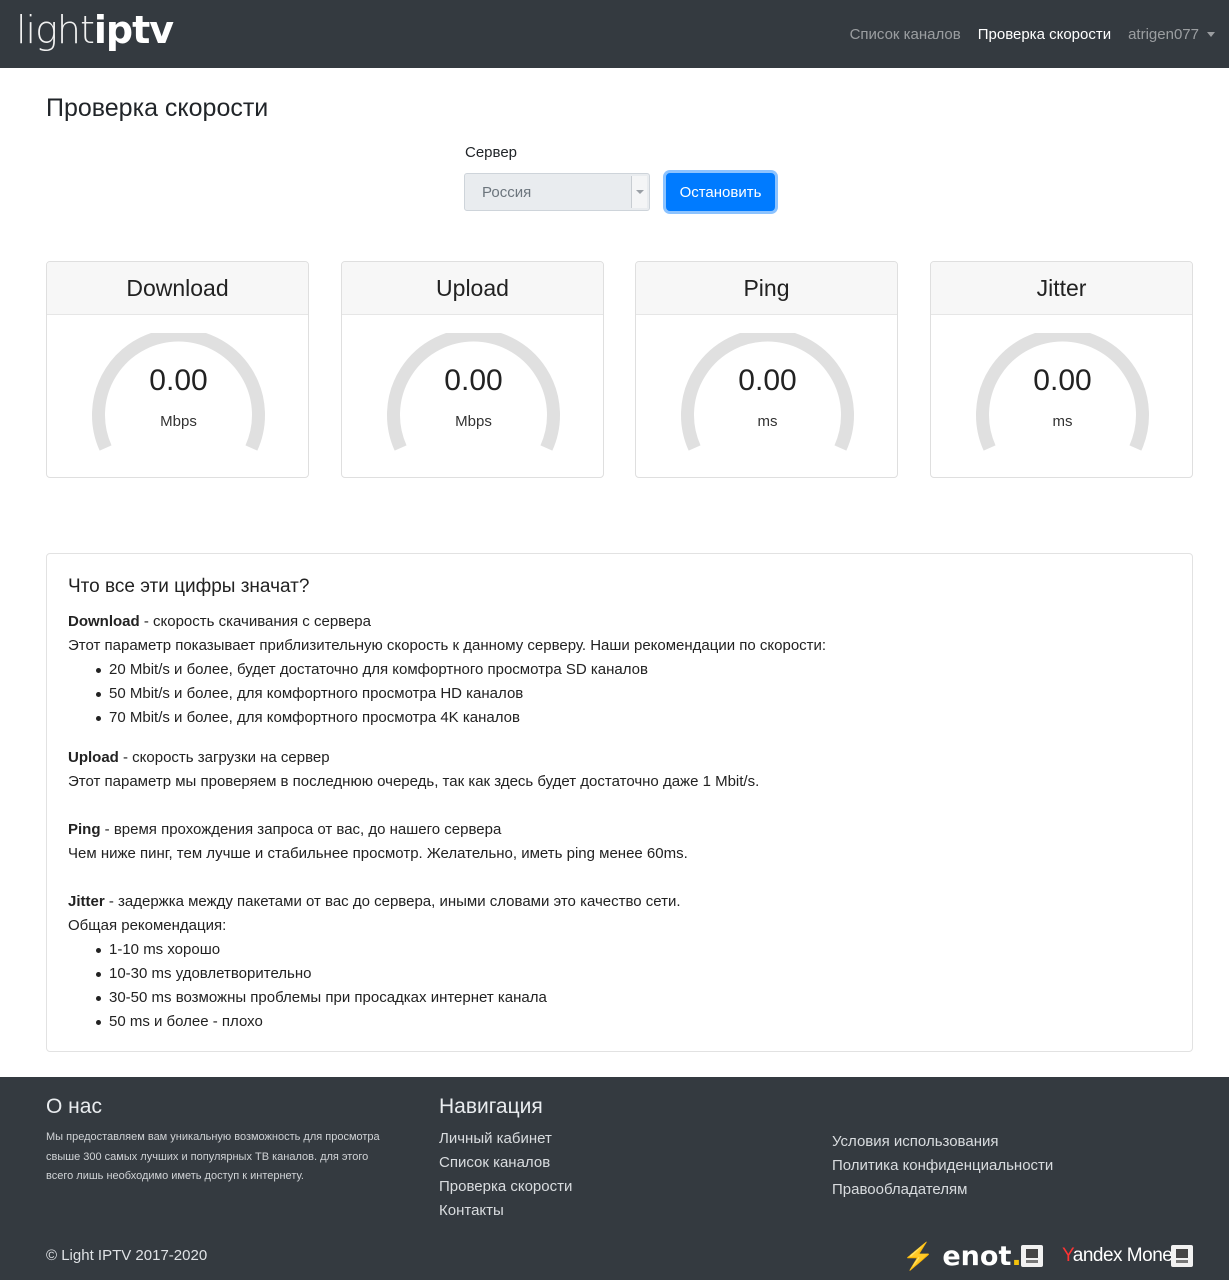 This screenshot has height=1280, width=1229. Describe the element at coordinates (557, 192) in the screenshot. I see `server-select: Россия` at that location.